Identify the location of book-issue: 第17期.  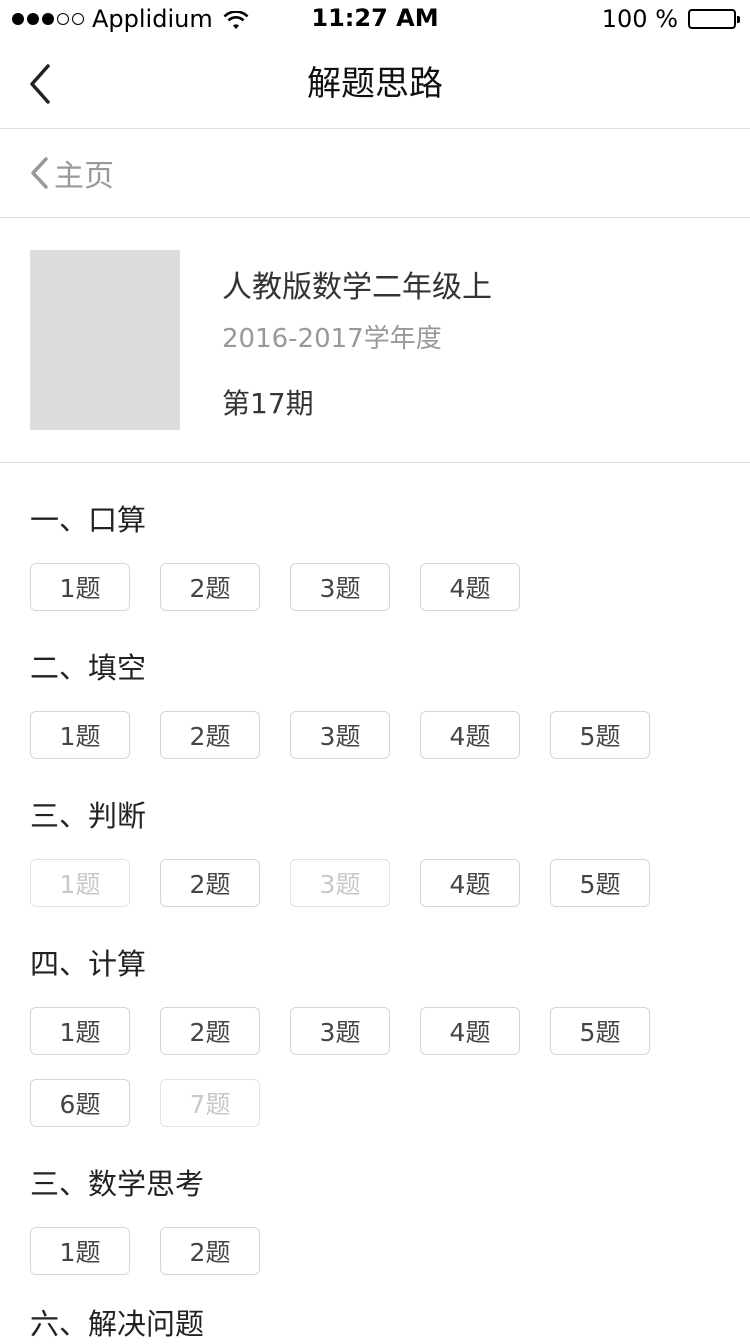
(268, 403).